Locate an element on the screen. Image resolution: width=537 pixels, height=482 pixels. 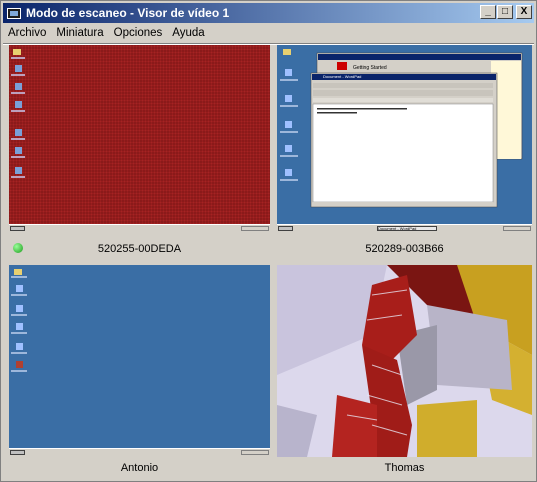
thumbnail-caption-2: 520289-003B66 is located at coordinates (404, 249).